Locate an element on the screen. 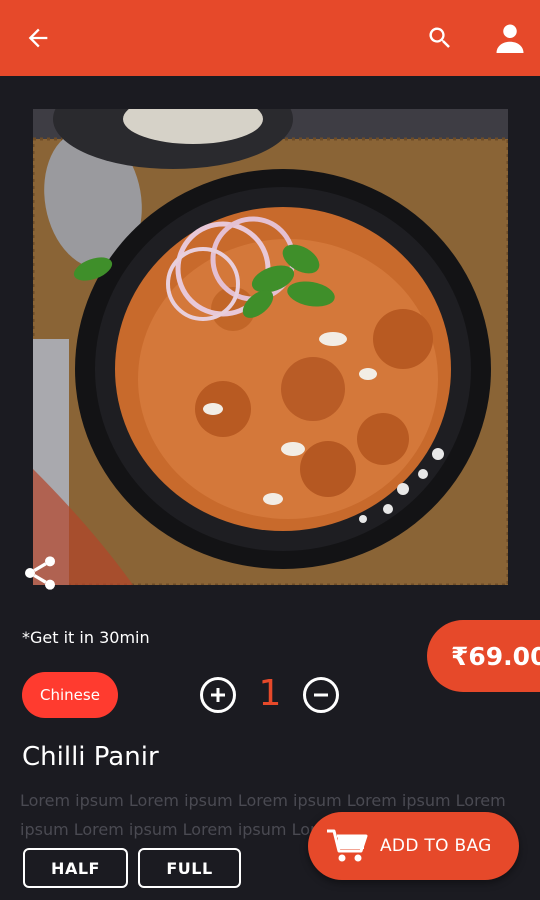 Image resolution: width=540 pixels, height=900 pixels. add-to-bag-button: ADD TO BAG is located at coordinates (413, 846).